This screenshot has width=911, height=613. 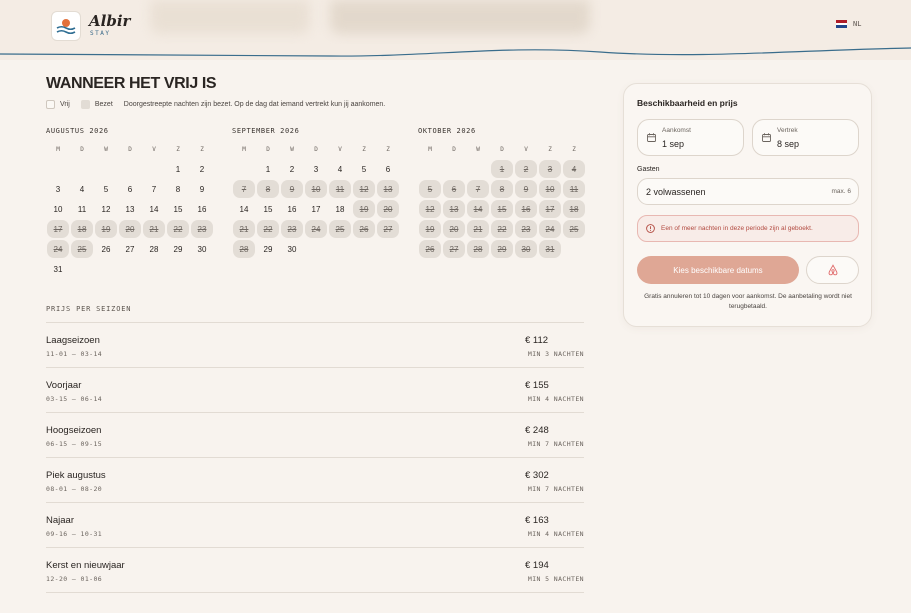 What do you see at coordinates (130, 249) in the screenshot?
I see `calendar-day: 27` at bounding box center [130, 249].